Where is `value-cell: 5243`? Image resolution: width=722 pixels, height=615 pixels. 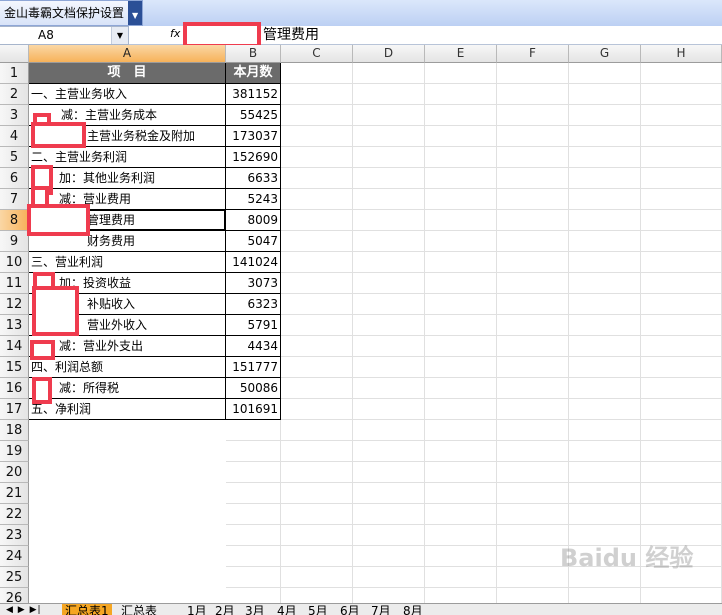 value-cell: 5243 is located at coordinates (253, 199).